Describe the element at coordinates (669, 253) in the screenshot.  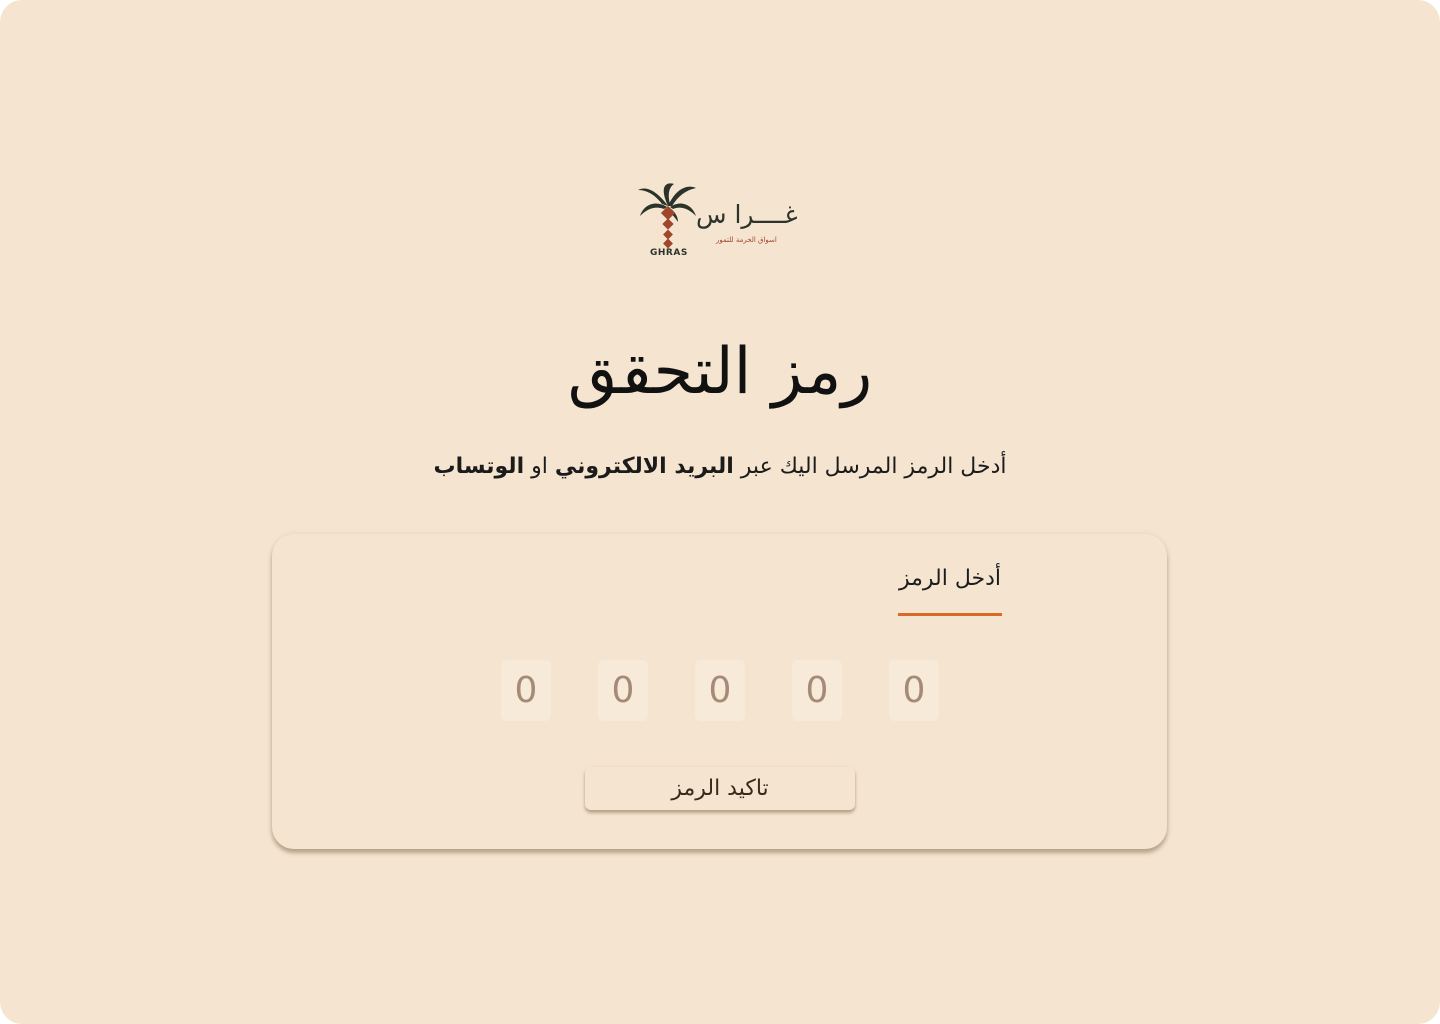
I see `logo-english-name: GHRAS` at that location.